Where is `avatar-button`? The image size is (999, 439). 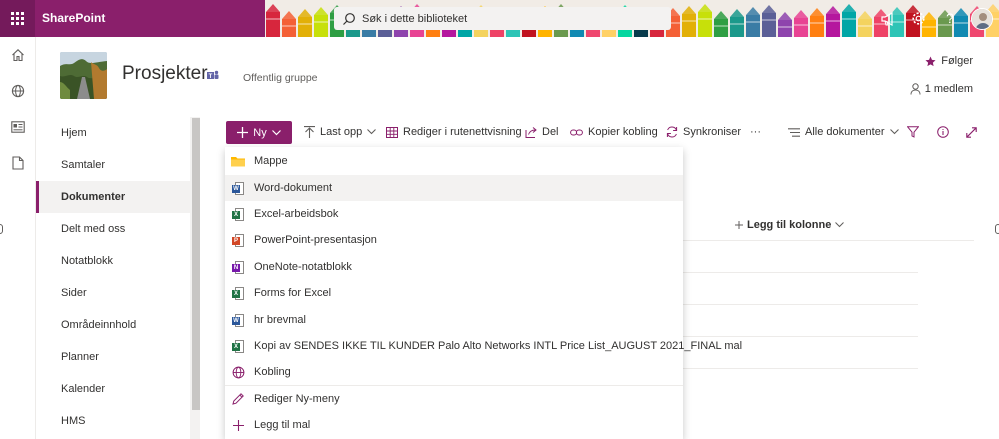
avatar-button is located at coordinates (982, 18).